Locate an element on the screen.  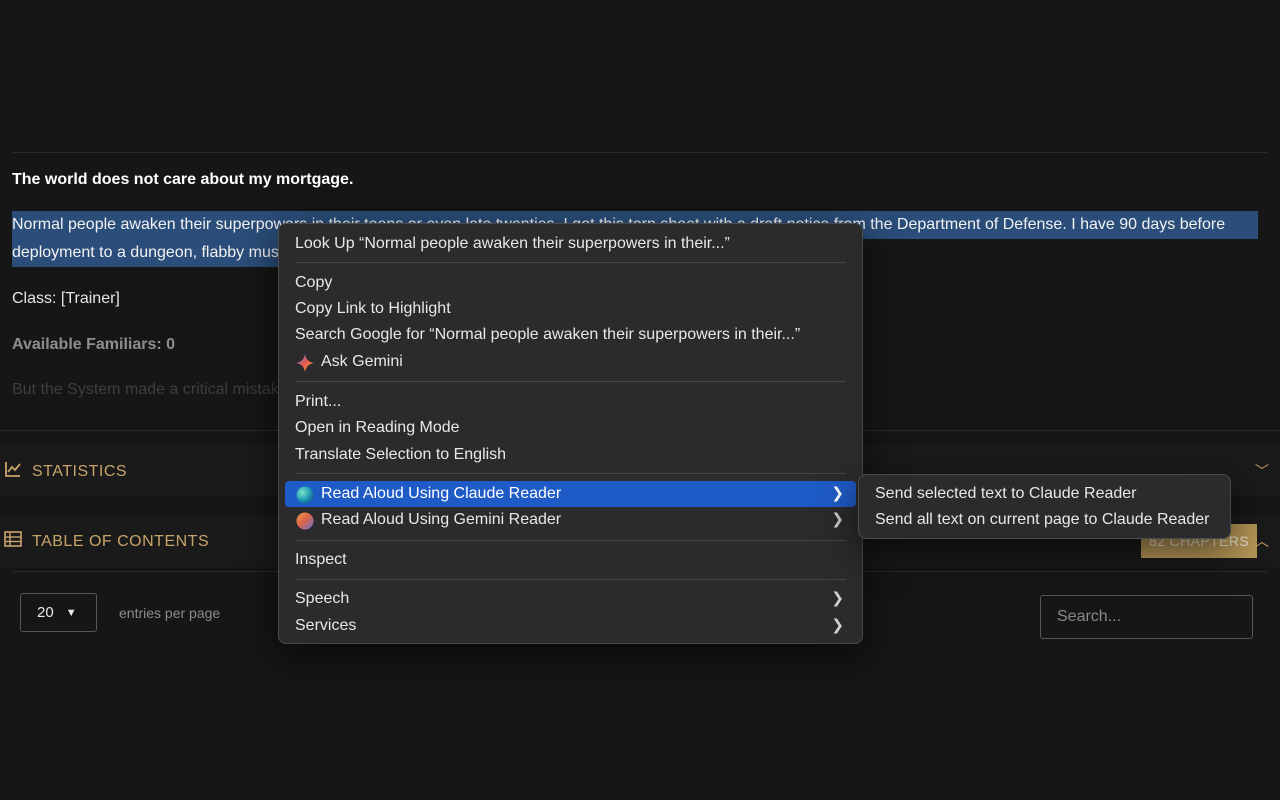
toc-header: TABLE OF CONTENTS is located at coordinates (104, 541).